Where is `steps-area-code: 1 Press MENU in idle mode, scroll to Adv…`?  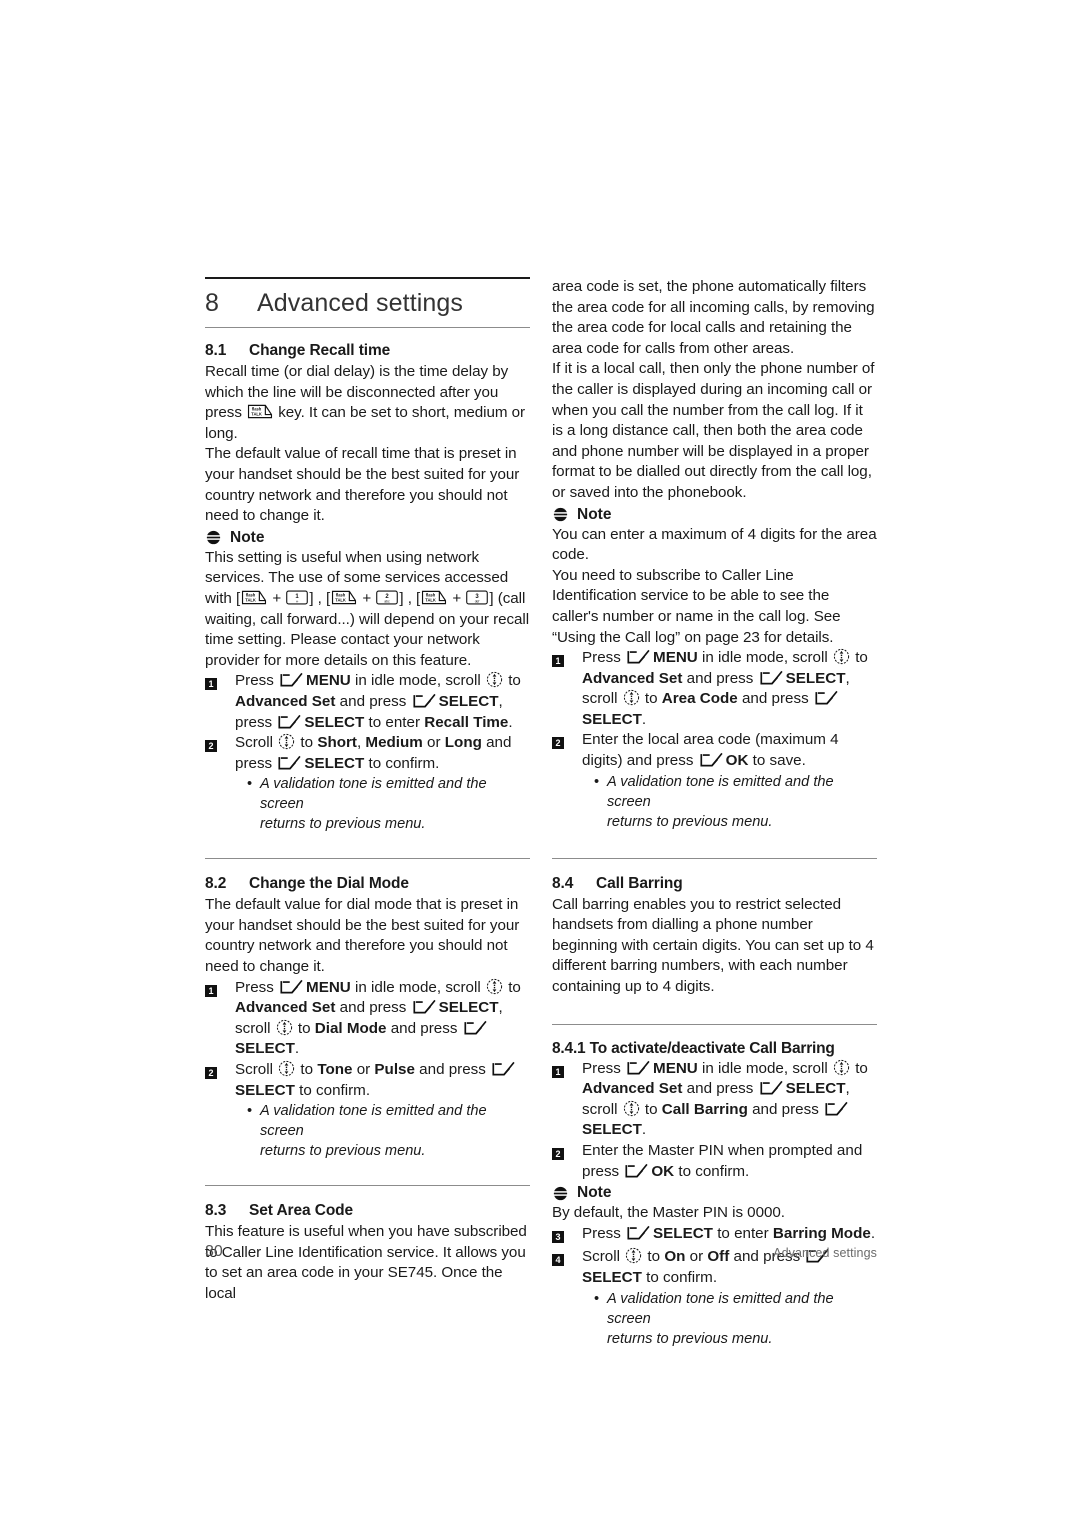 steps-area-code: 1 Press MENU in idle mode, scroll to Adv… is located at coordinates (714, 710).